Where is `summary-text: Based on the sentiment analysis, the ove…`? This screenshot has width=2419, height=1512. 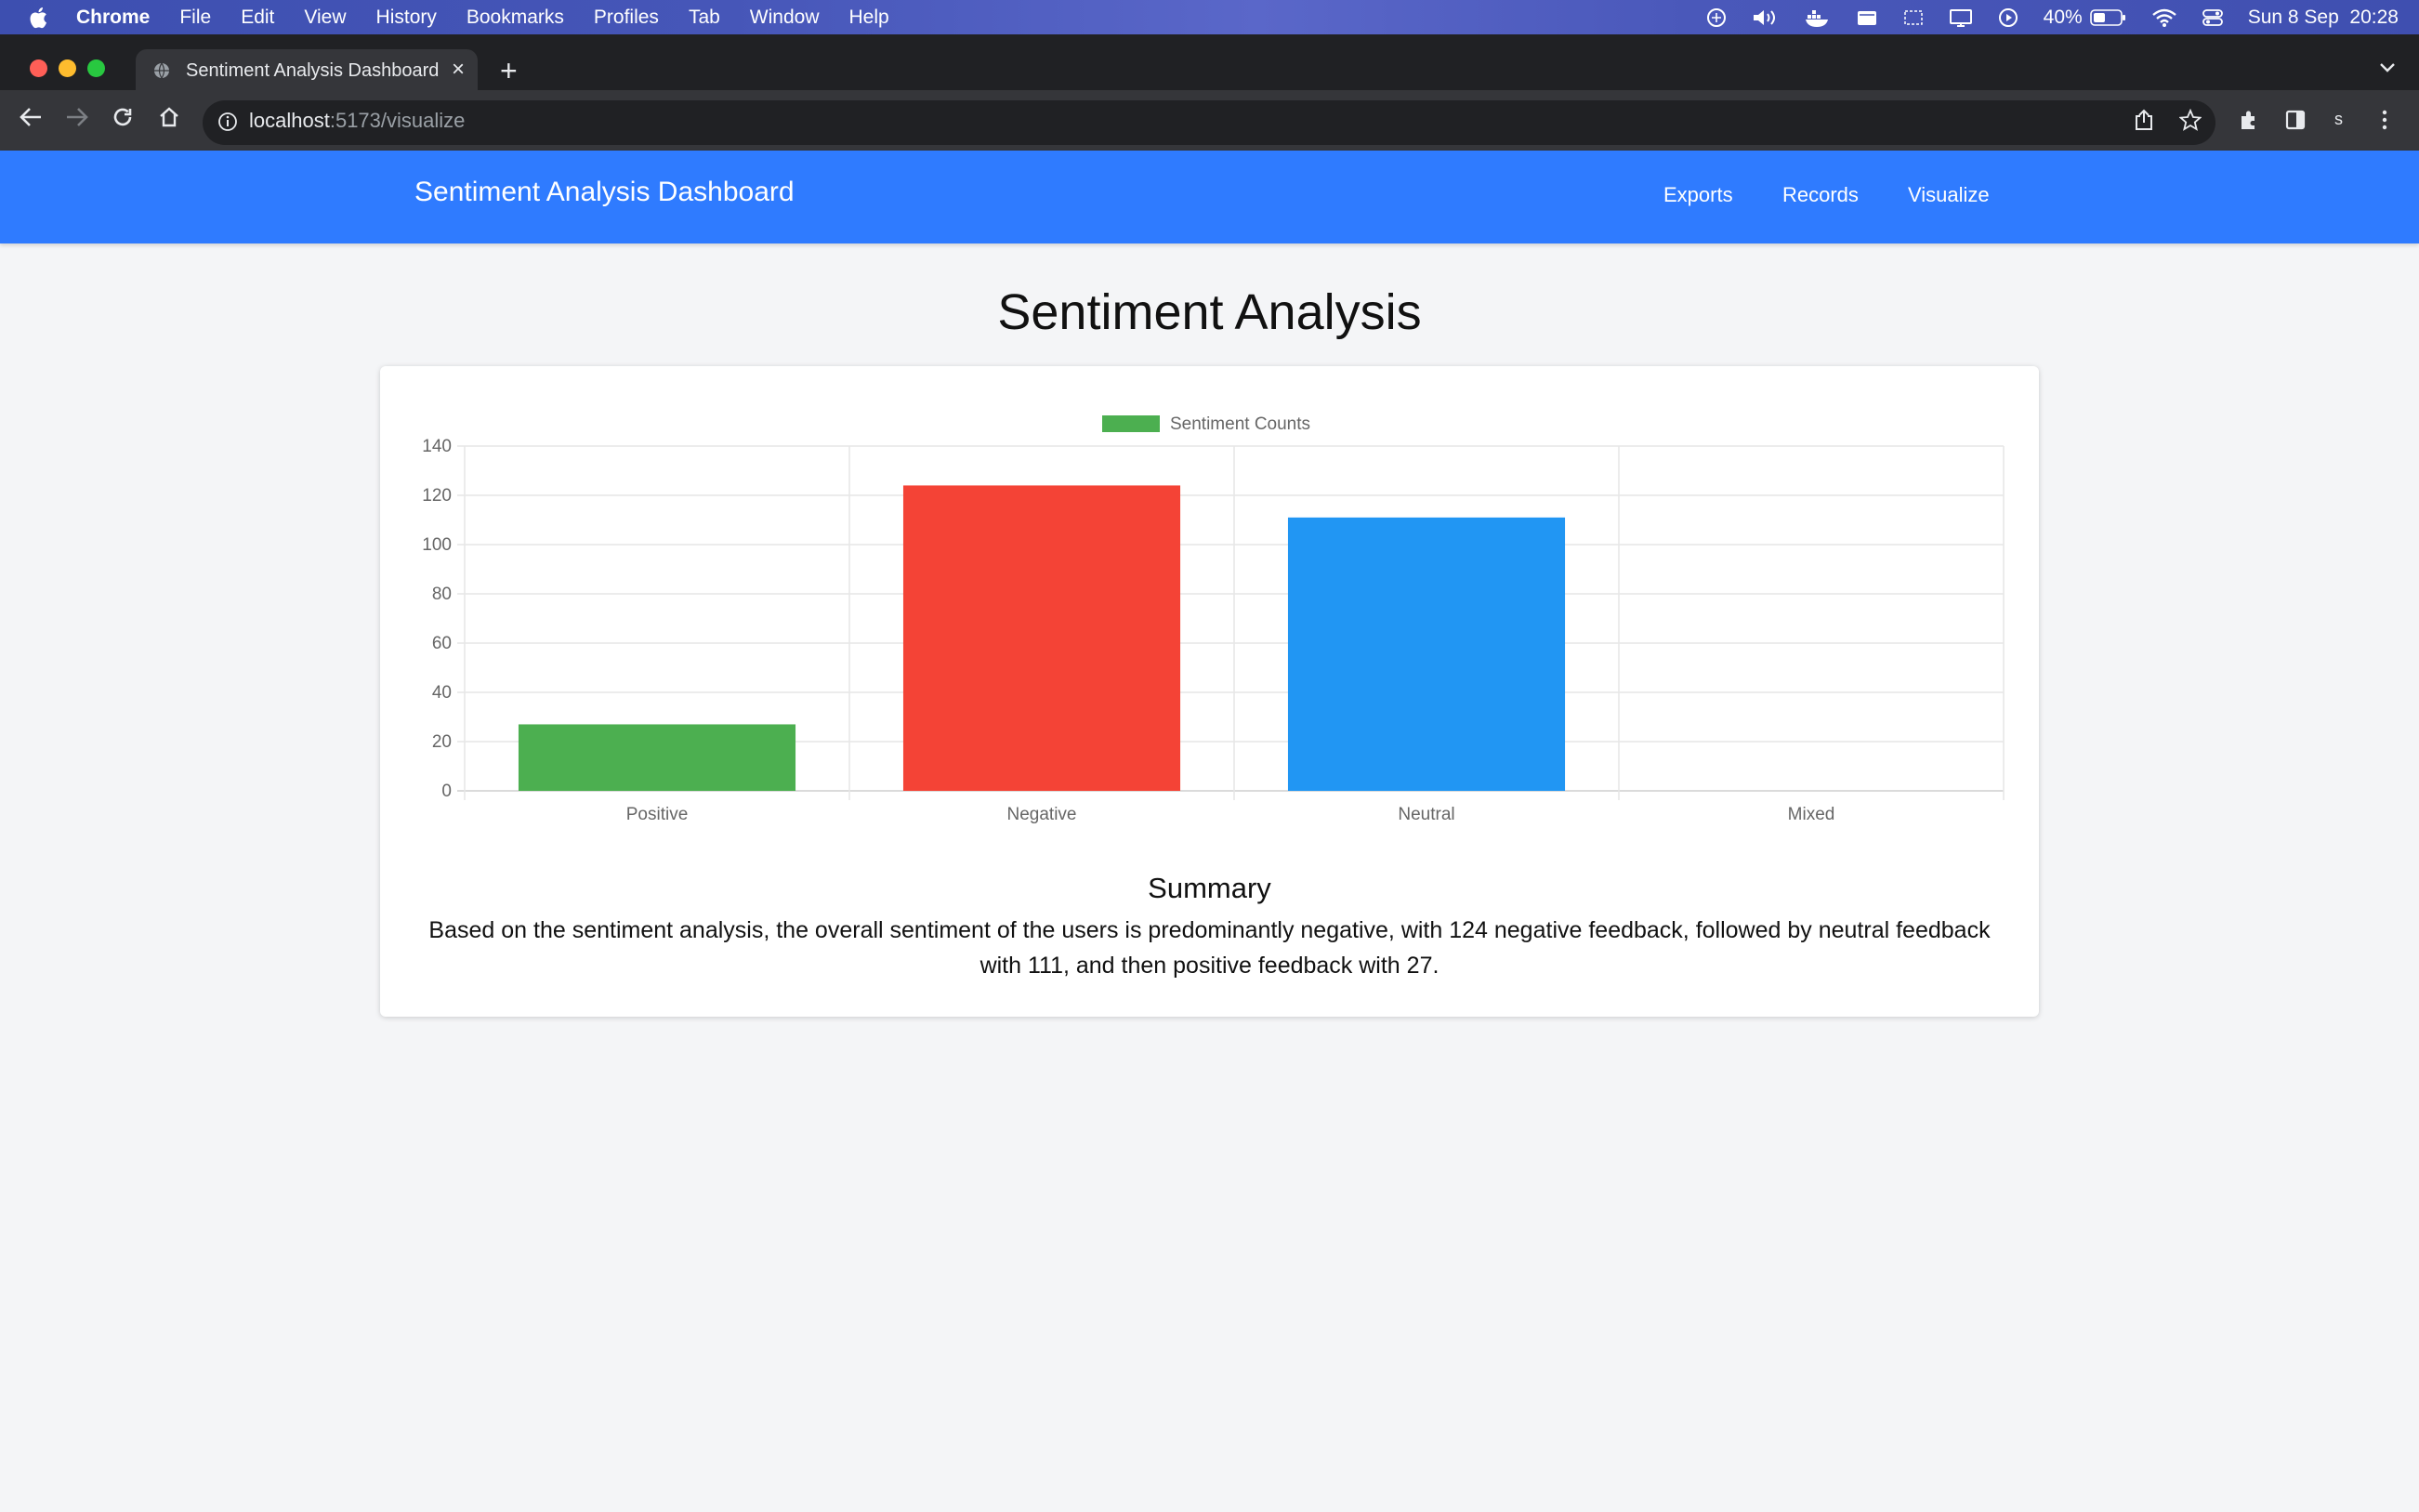
summary-text: Based on the sentiment analysis, the ove… is located at coordinates (1209, 948).